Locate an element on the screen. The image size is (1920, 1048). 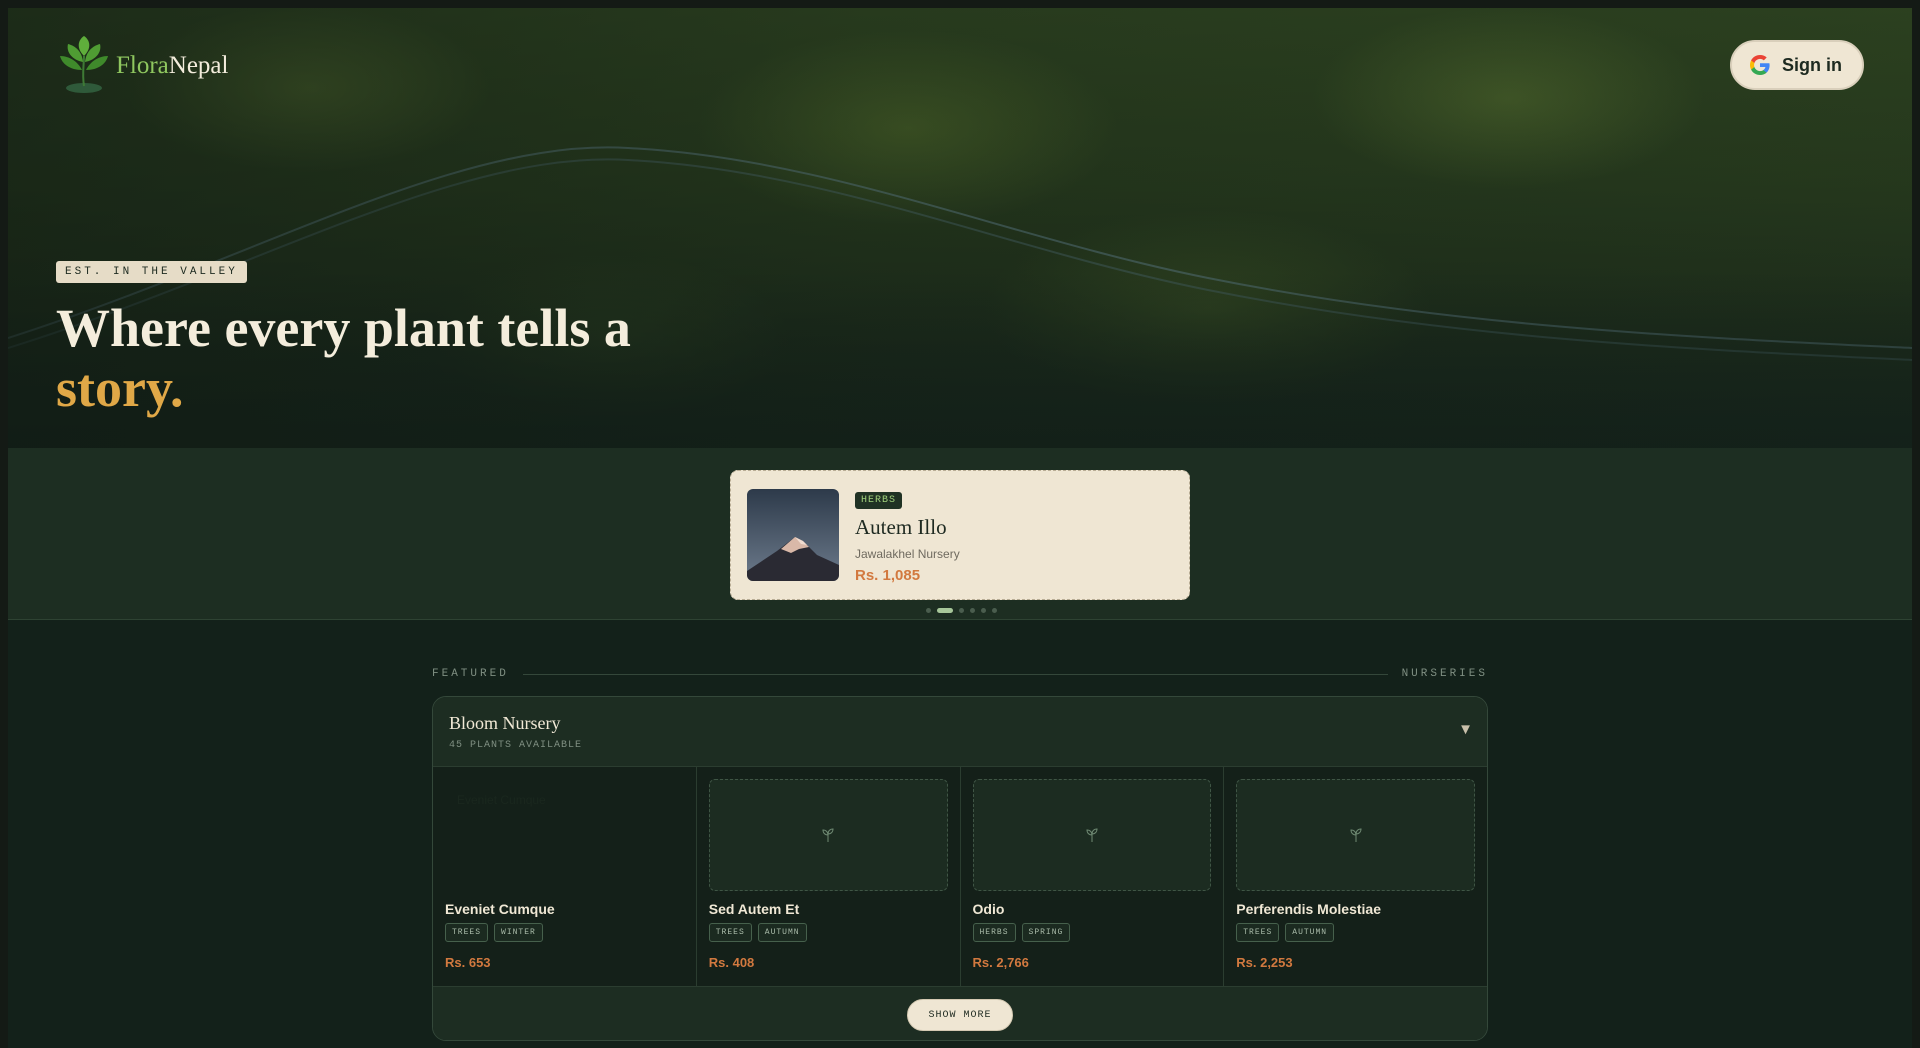
google-icon is located at coordinates (1760, 65).